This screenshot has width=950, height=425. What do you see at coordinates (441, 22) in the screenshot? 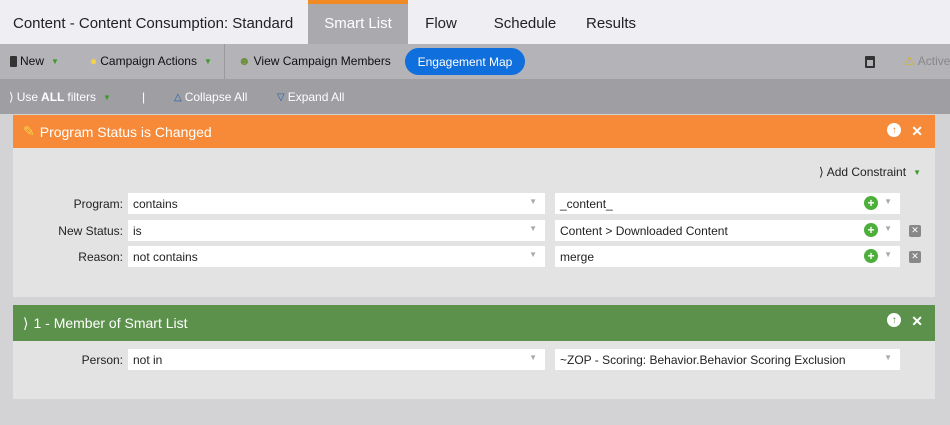
I see `tab-flow: Flow` at bounding box center [441, 22].